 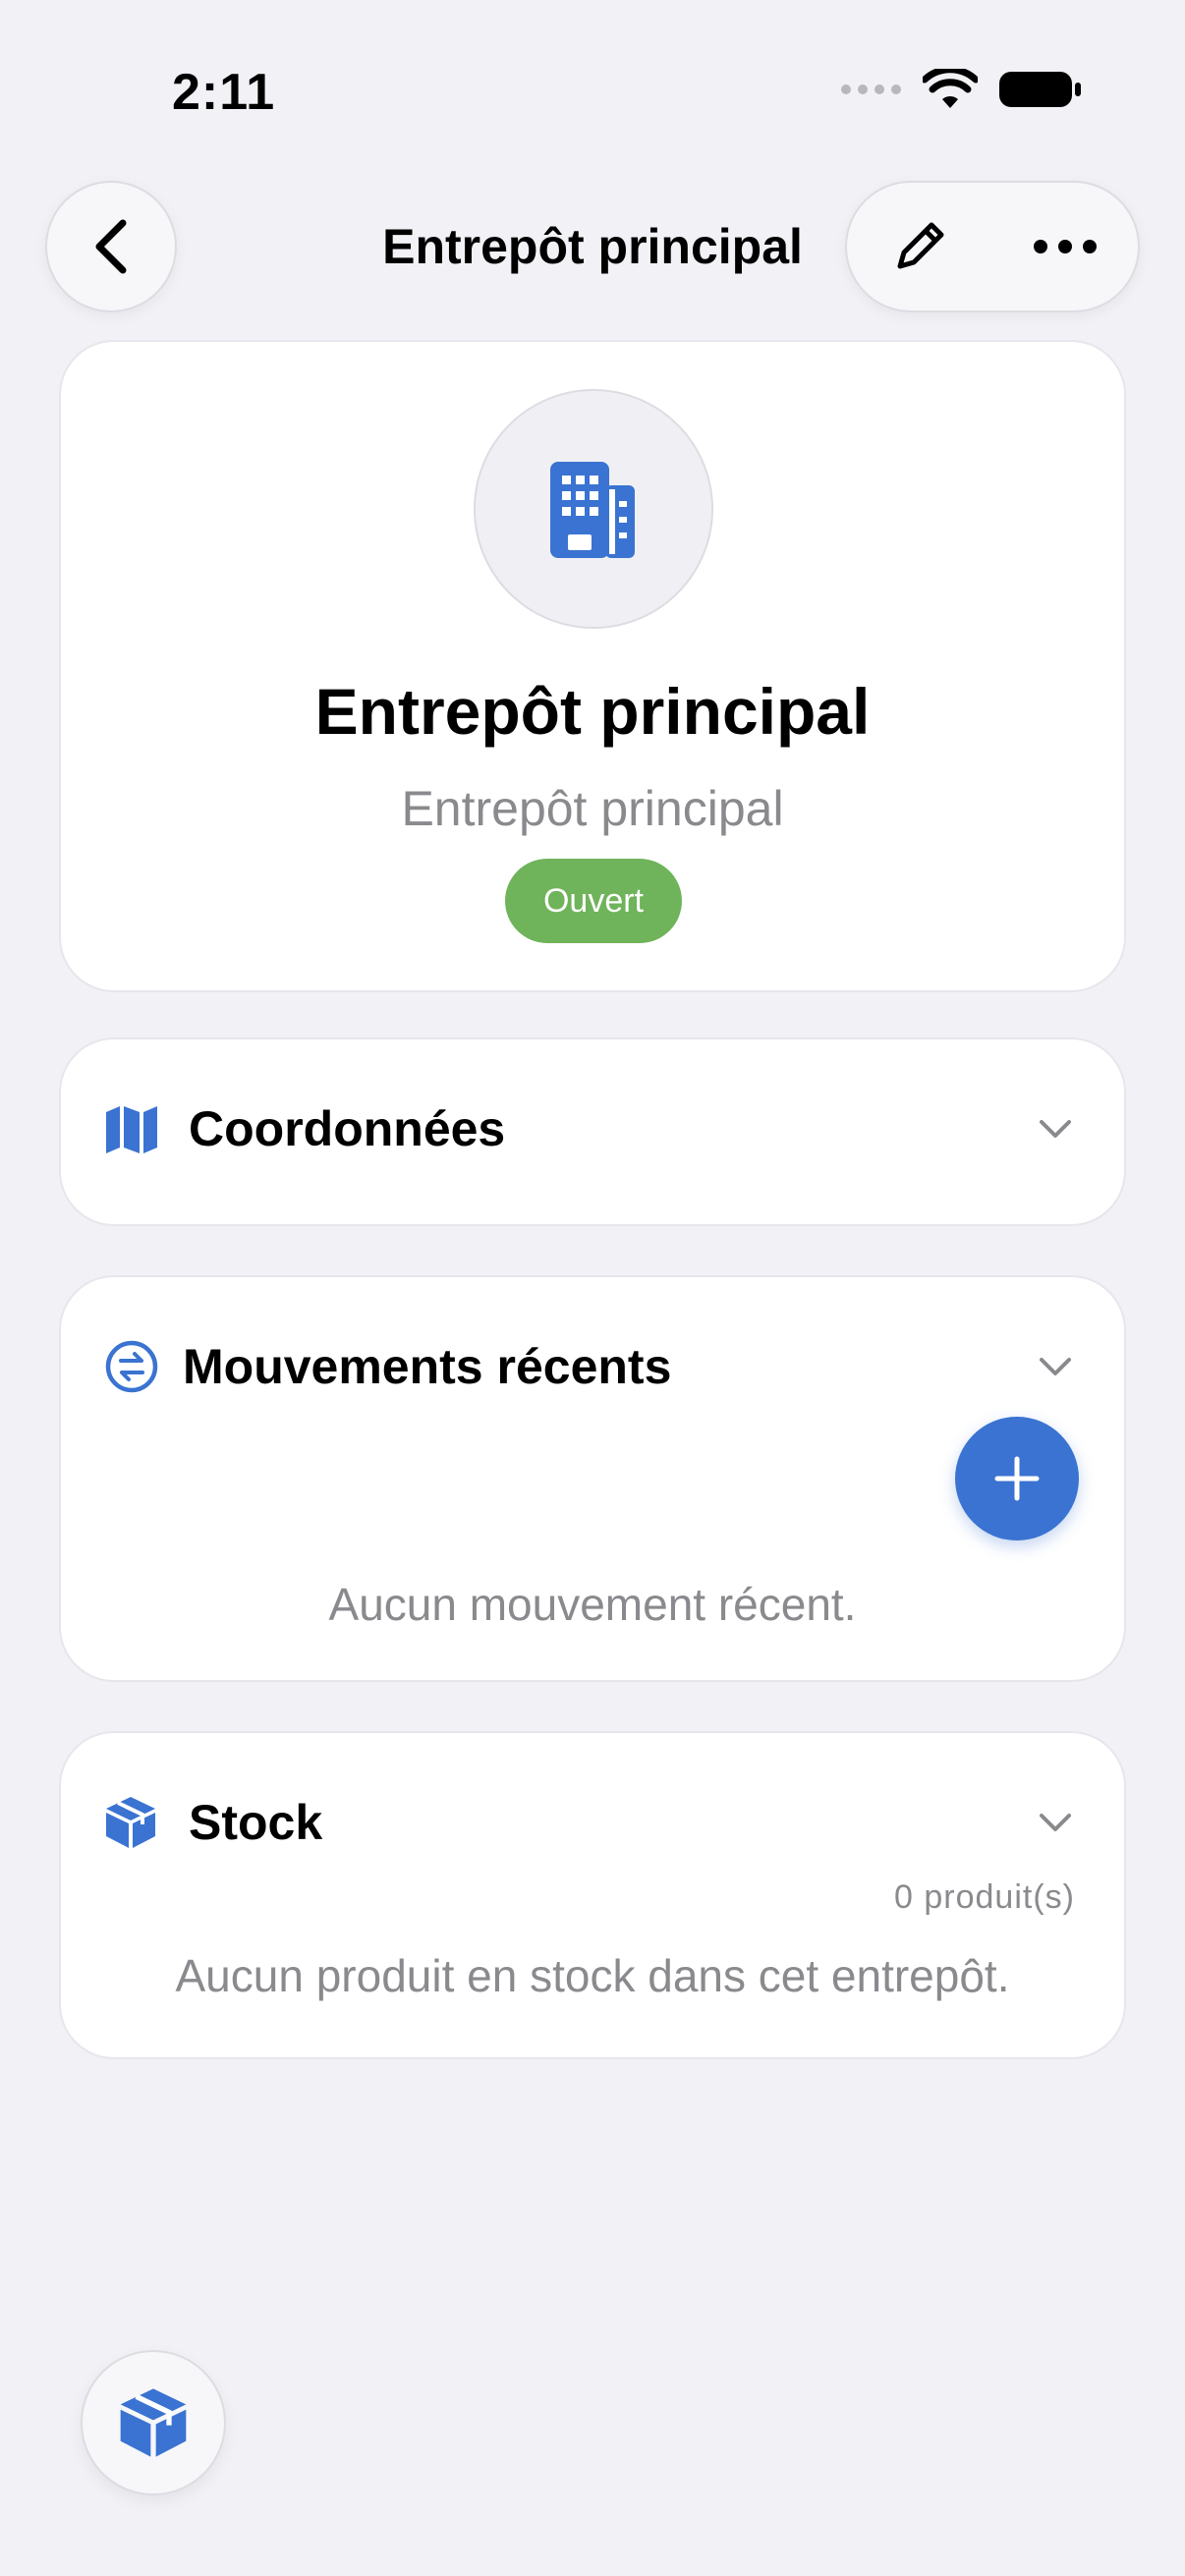 I want to click on arrows-exchange-icon, so click(x=132, y=1366).